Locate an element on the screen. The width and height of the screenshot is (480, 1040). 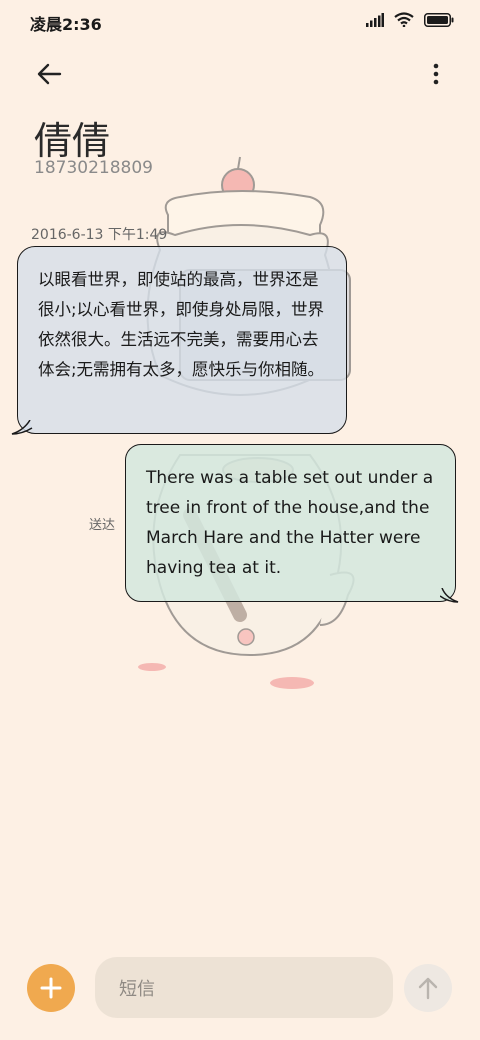
message-input-placeholder: 短信 is located at coordinates (137, 989).